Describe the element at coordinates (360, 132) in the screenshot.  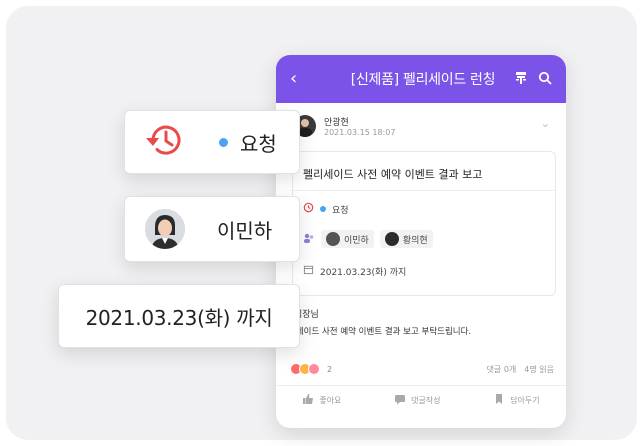
I see `post-date: 2021.03.15 18:07` at that location.